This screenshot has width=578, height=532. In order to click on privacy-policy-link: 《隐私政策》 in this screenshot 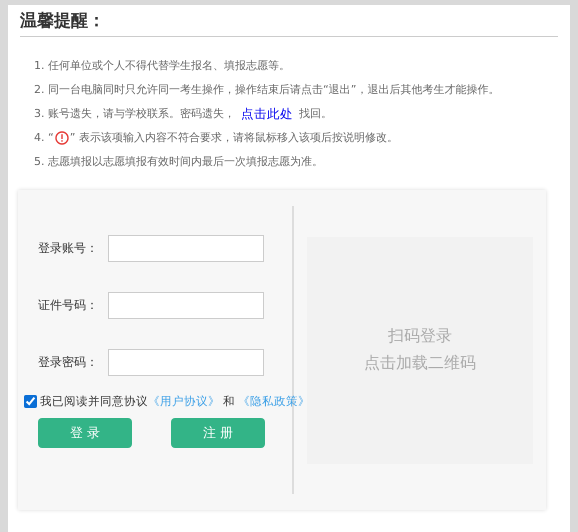, I will do `click(274, 401)`.